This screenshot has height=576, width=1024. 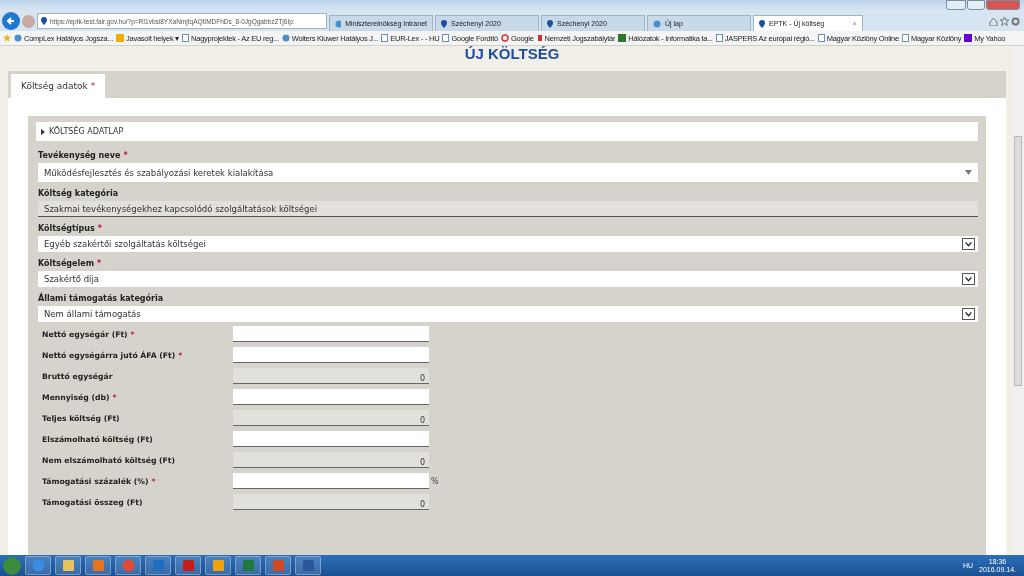 What do you see at coordinates (1018, 300) in the screenshot?
I see `scrollbar` at bounding box center [1018, 300].